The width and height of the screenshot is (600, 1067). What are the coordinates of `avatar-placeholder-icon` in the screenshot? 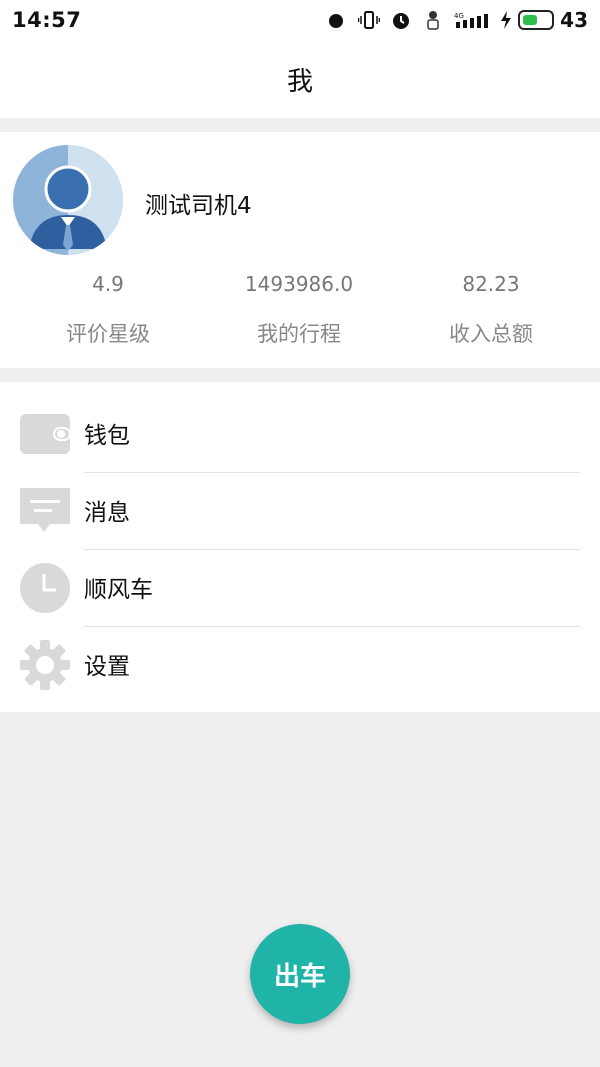 It's located at (68, 200).